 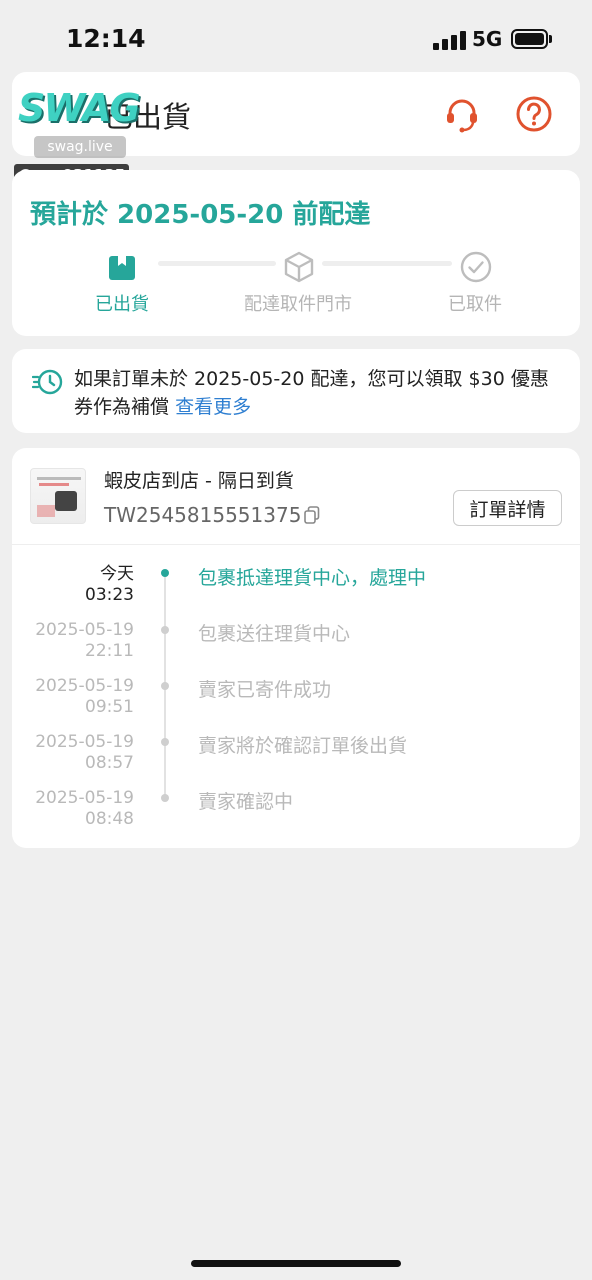 What do you see at coordinates (122, 304) in the screenshot?
I see `step-label-shipped: 已出貨` at bounding box center [122, 304].